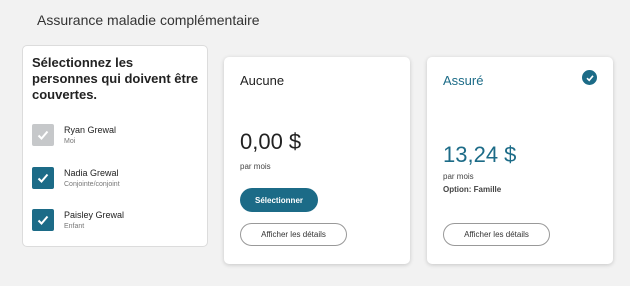  Describe the element at coordinates (74, 226) in the screenshot. I see `person-relation: Enfant` at that location.